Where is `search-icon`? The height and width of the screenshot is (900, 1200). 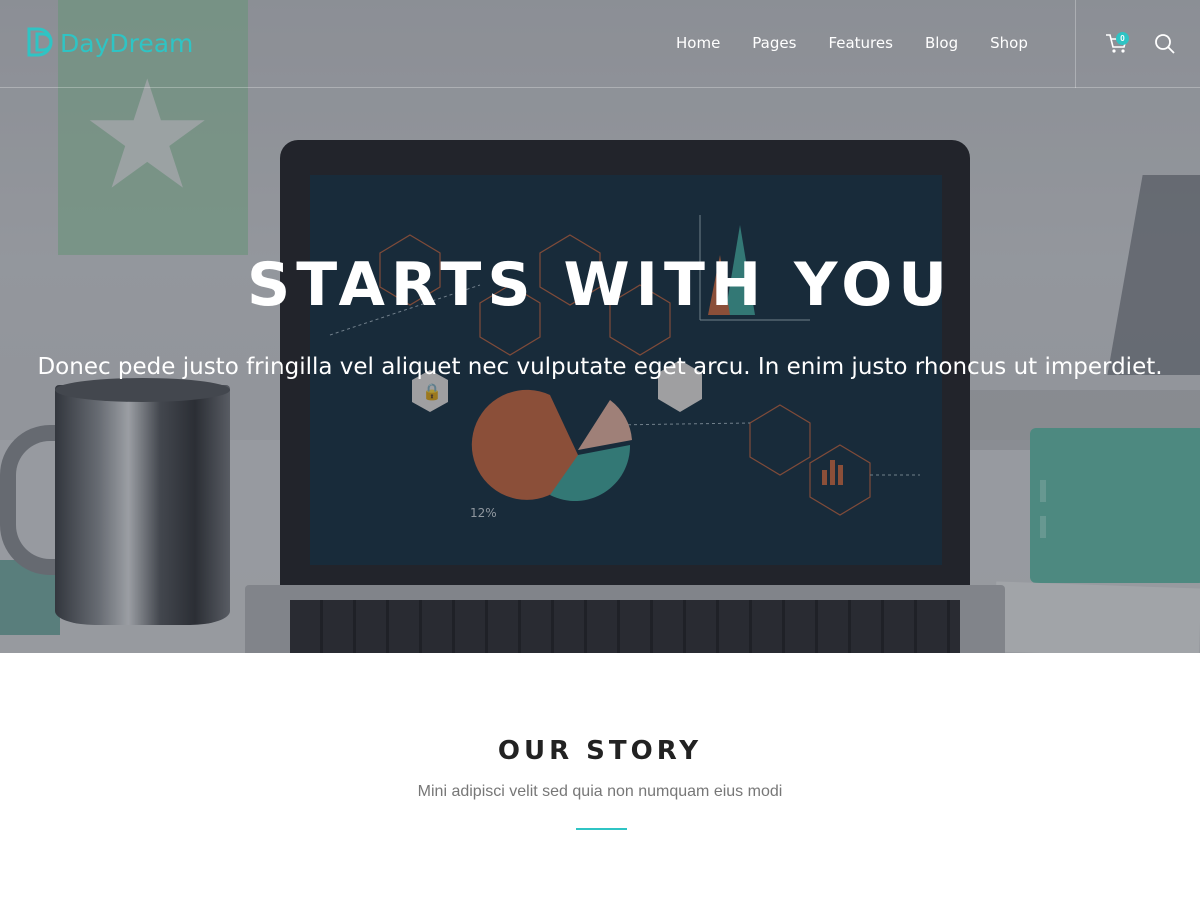 search-icon is located at coordinates (1165, 44).